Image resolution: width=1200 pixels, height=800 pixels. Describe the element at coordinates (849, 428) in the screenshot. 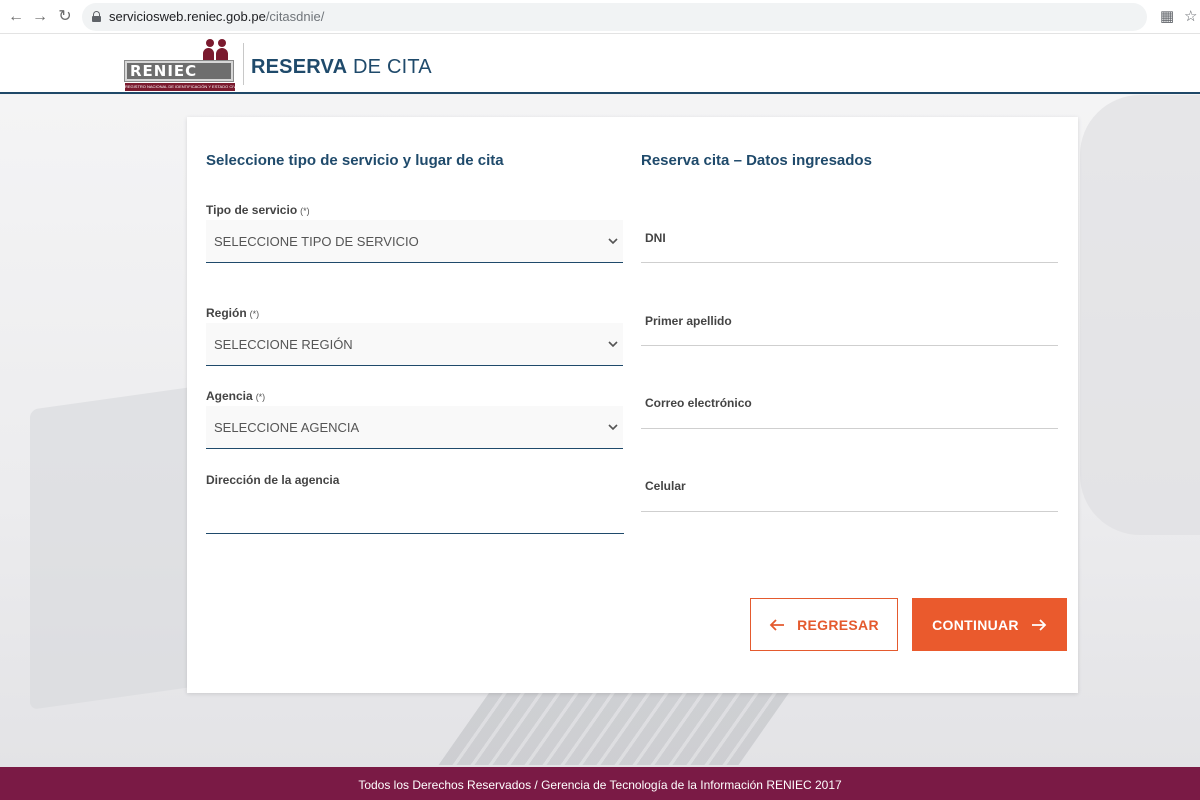

I see `correo-field` at that location.